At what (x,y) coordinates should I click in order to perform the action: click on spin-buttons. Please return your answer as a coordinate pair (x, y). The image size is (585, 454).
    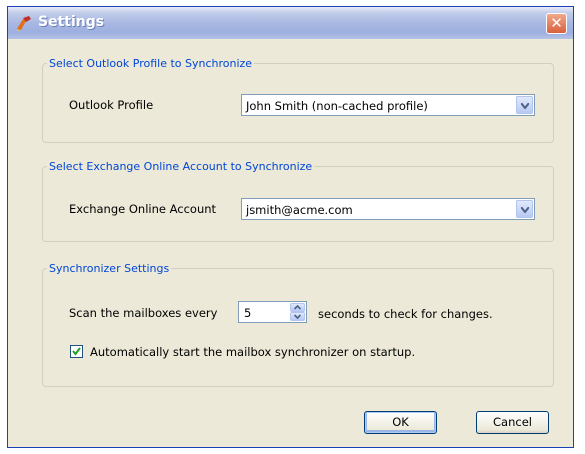
    Looking at the image, I should click on (297, 312).